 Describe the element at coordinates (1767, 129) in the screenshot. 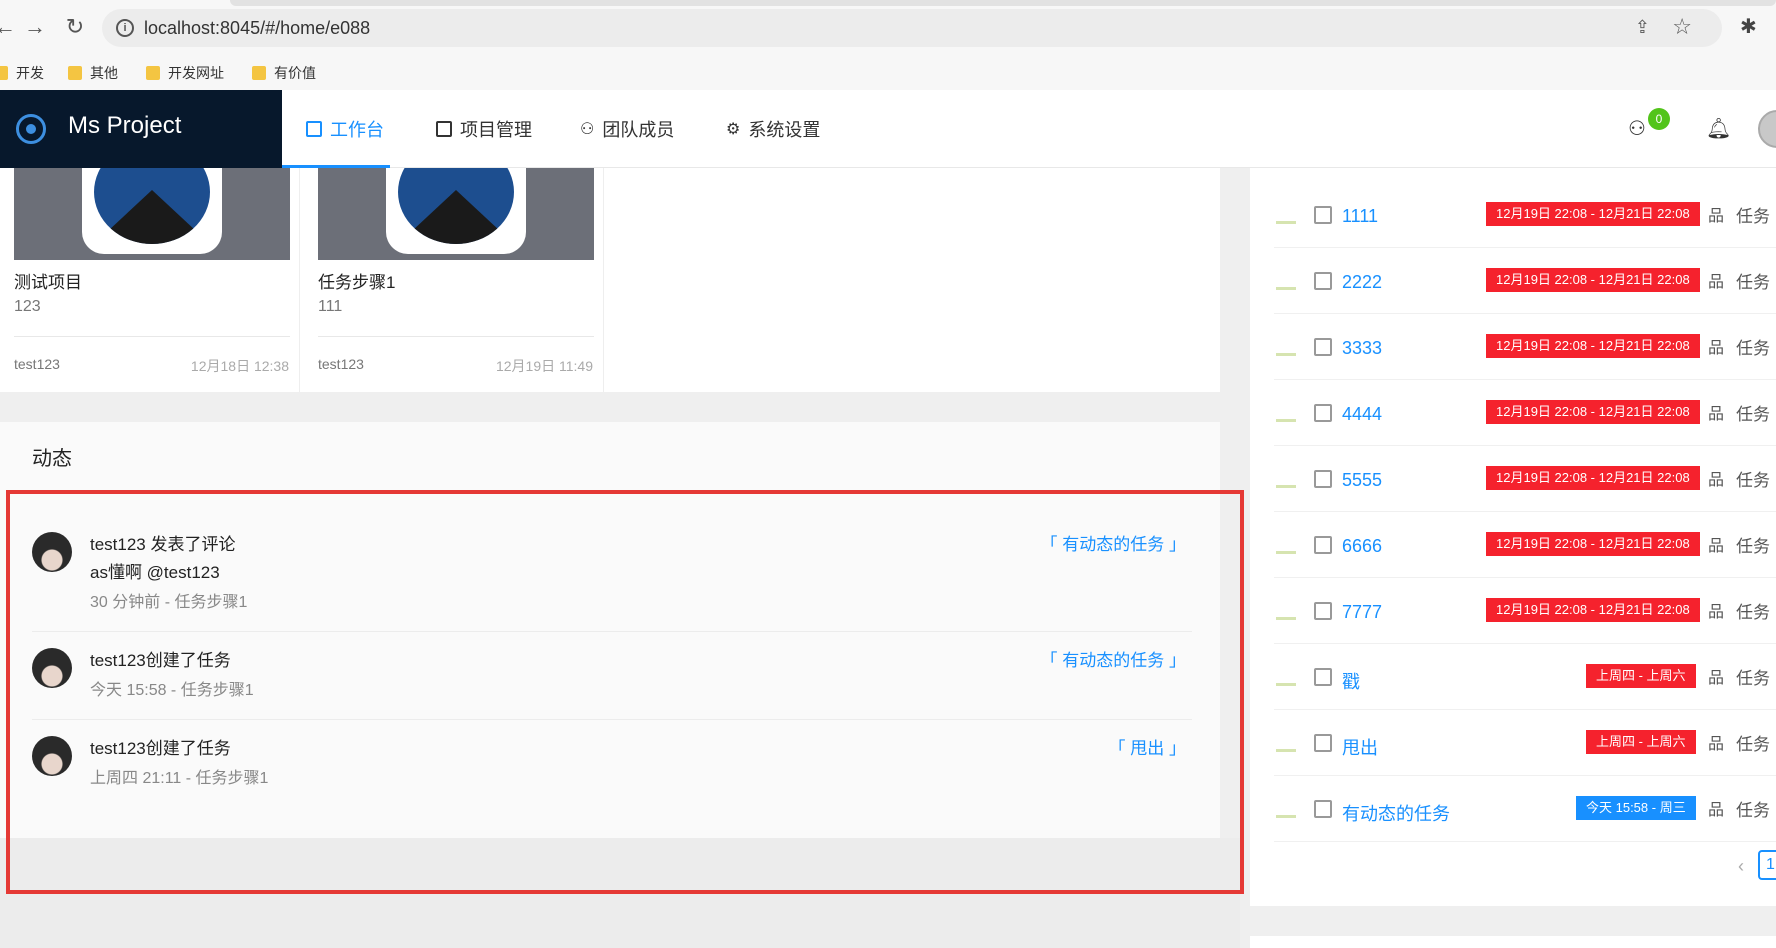

I see `user-avatar` at that location.